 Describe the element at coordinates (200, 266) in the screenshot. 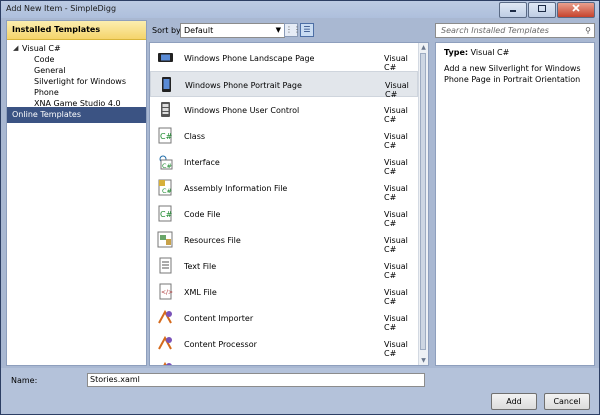

I see `template-name: Text File` at that location.